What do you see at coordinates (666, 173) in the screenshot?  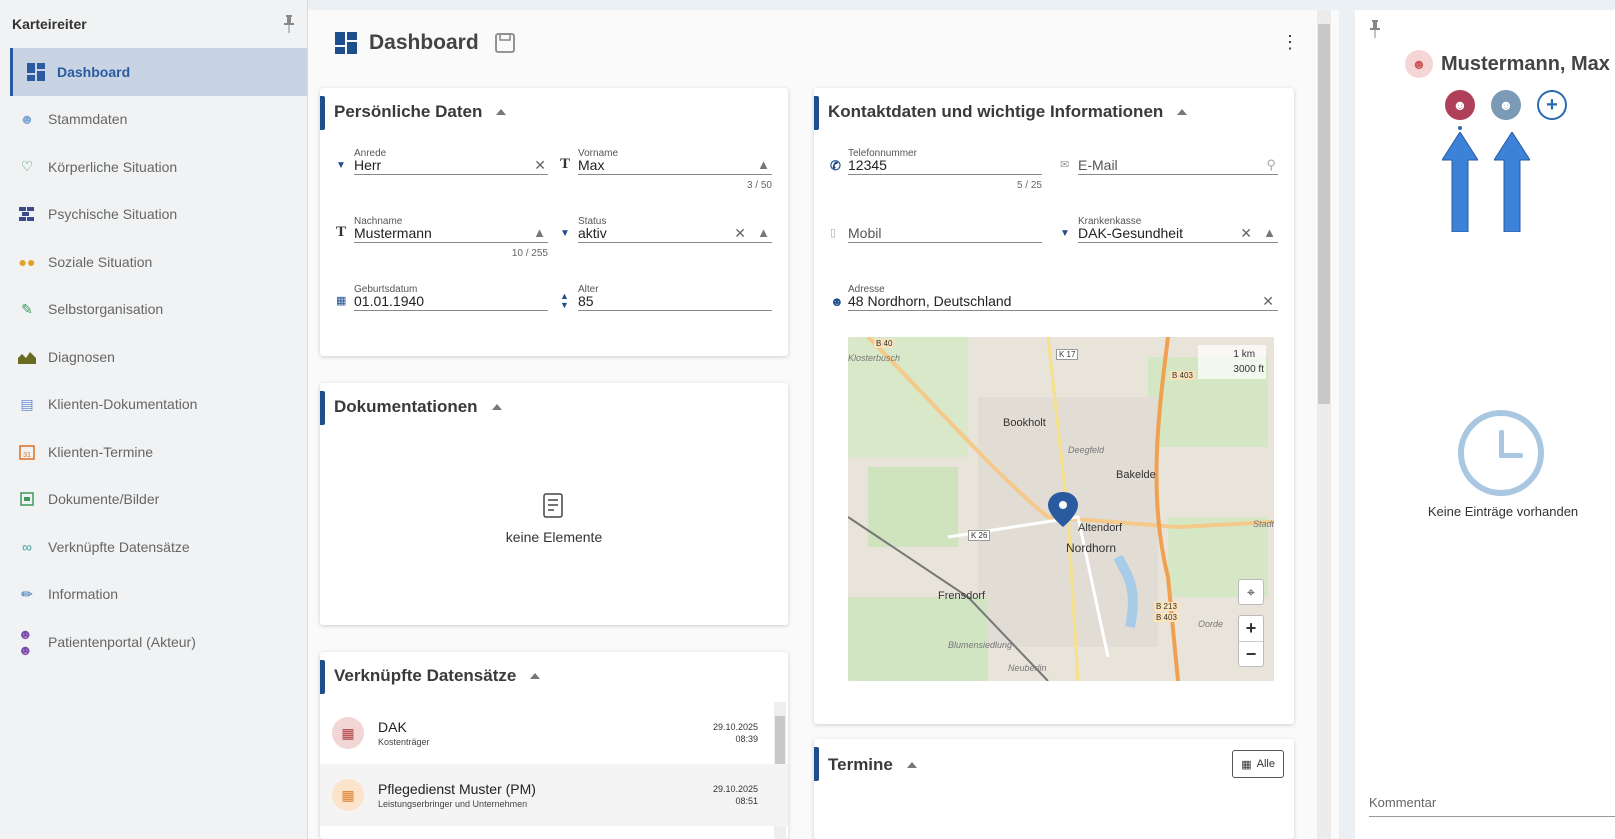 I see `vorname-field: Vorname T Max ▲ 3 / 50` at bounding box center [666, 173].